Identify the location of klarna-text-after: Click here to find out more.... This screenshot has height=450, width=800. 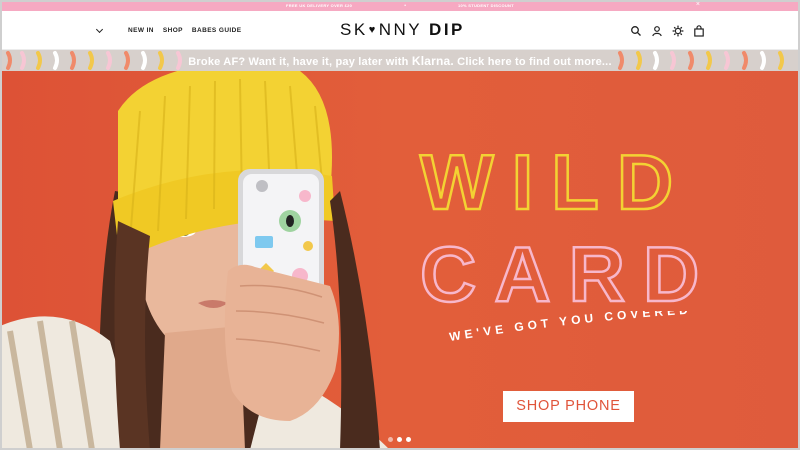
(532, 62).